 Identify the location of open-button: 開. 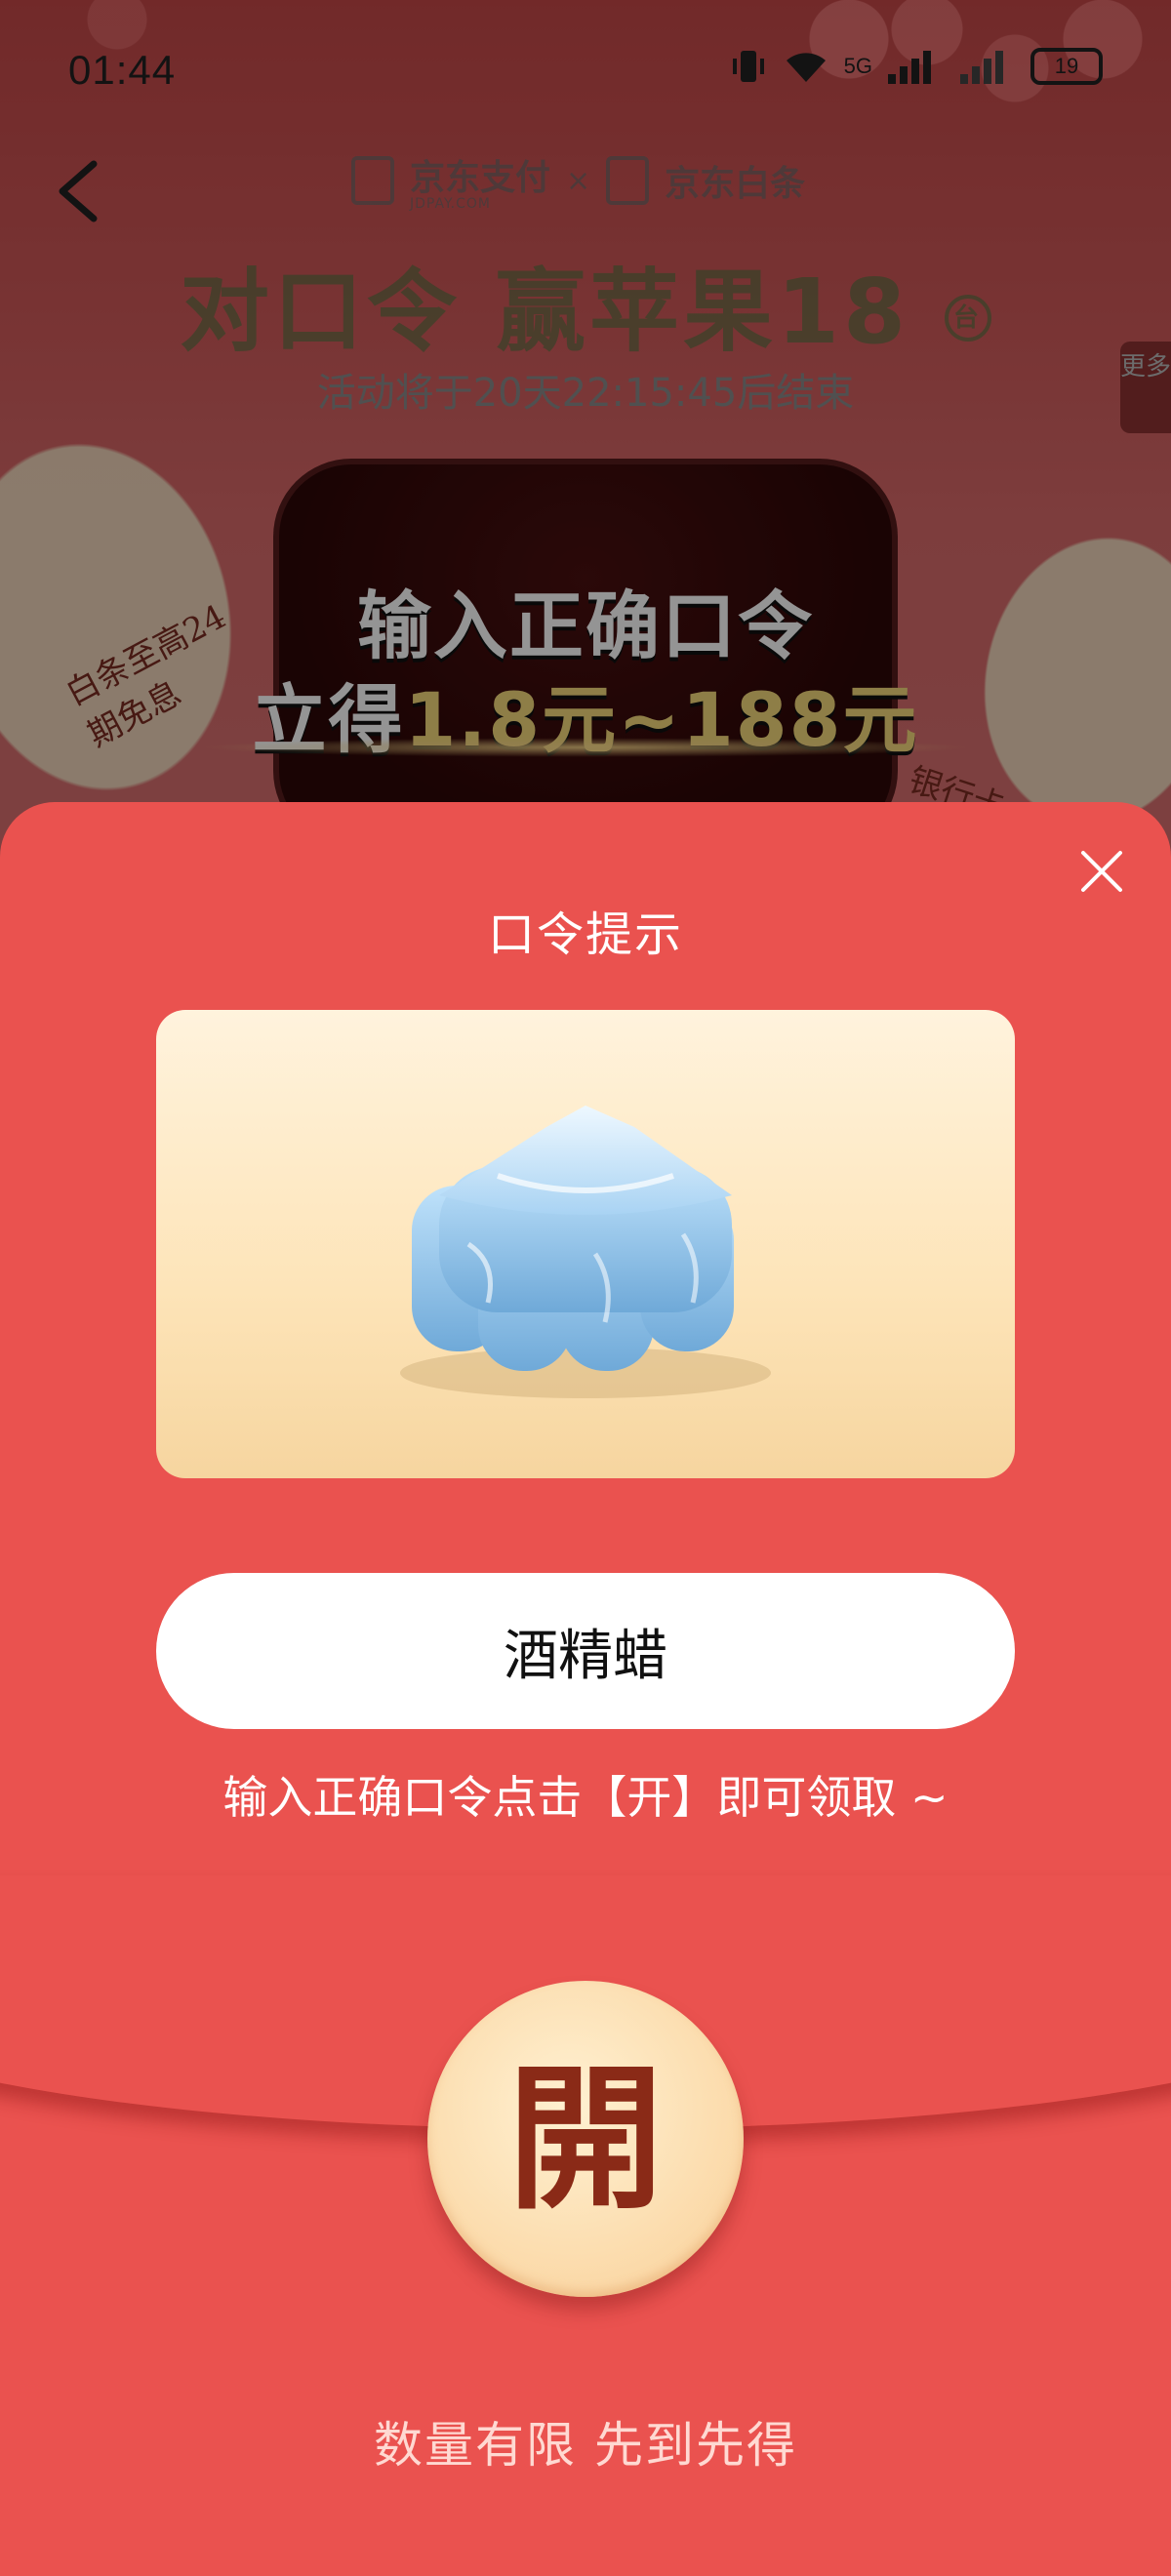
(585, 2139).